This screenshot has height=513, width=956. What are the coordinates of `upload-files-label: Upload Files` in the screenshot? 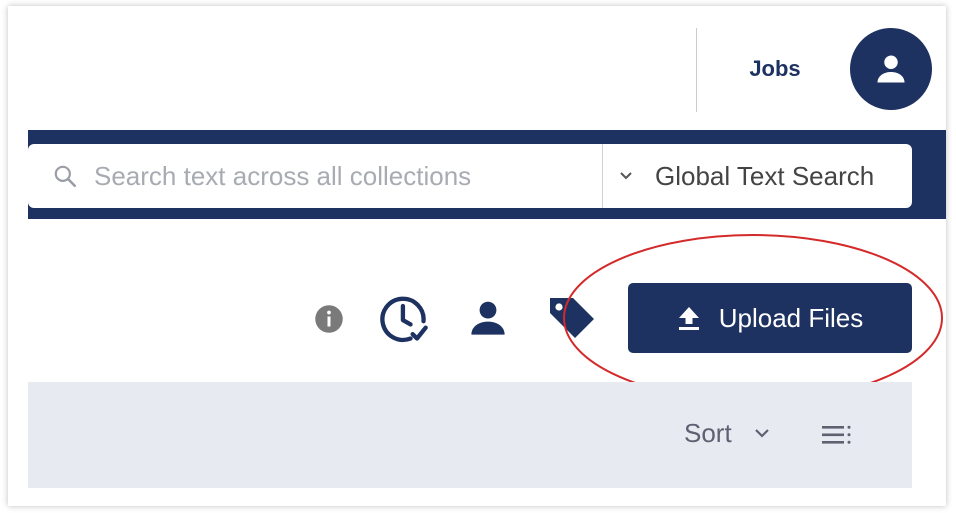 It's located at (791, 317).